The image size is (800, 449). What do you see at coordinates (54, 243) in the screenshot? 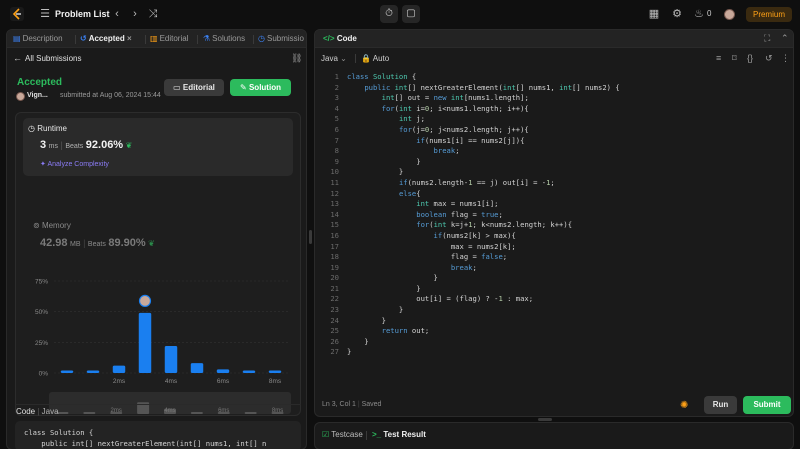
I see `memory-value: 42.98` at bounding box center [54, 243].